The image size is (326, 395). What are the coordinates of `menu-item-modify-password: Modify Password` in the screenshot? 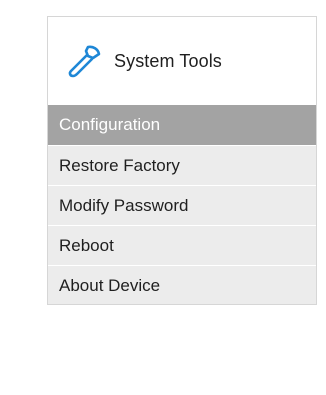 It's located at (182, 205).